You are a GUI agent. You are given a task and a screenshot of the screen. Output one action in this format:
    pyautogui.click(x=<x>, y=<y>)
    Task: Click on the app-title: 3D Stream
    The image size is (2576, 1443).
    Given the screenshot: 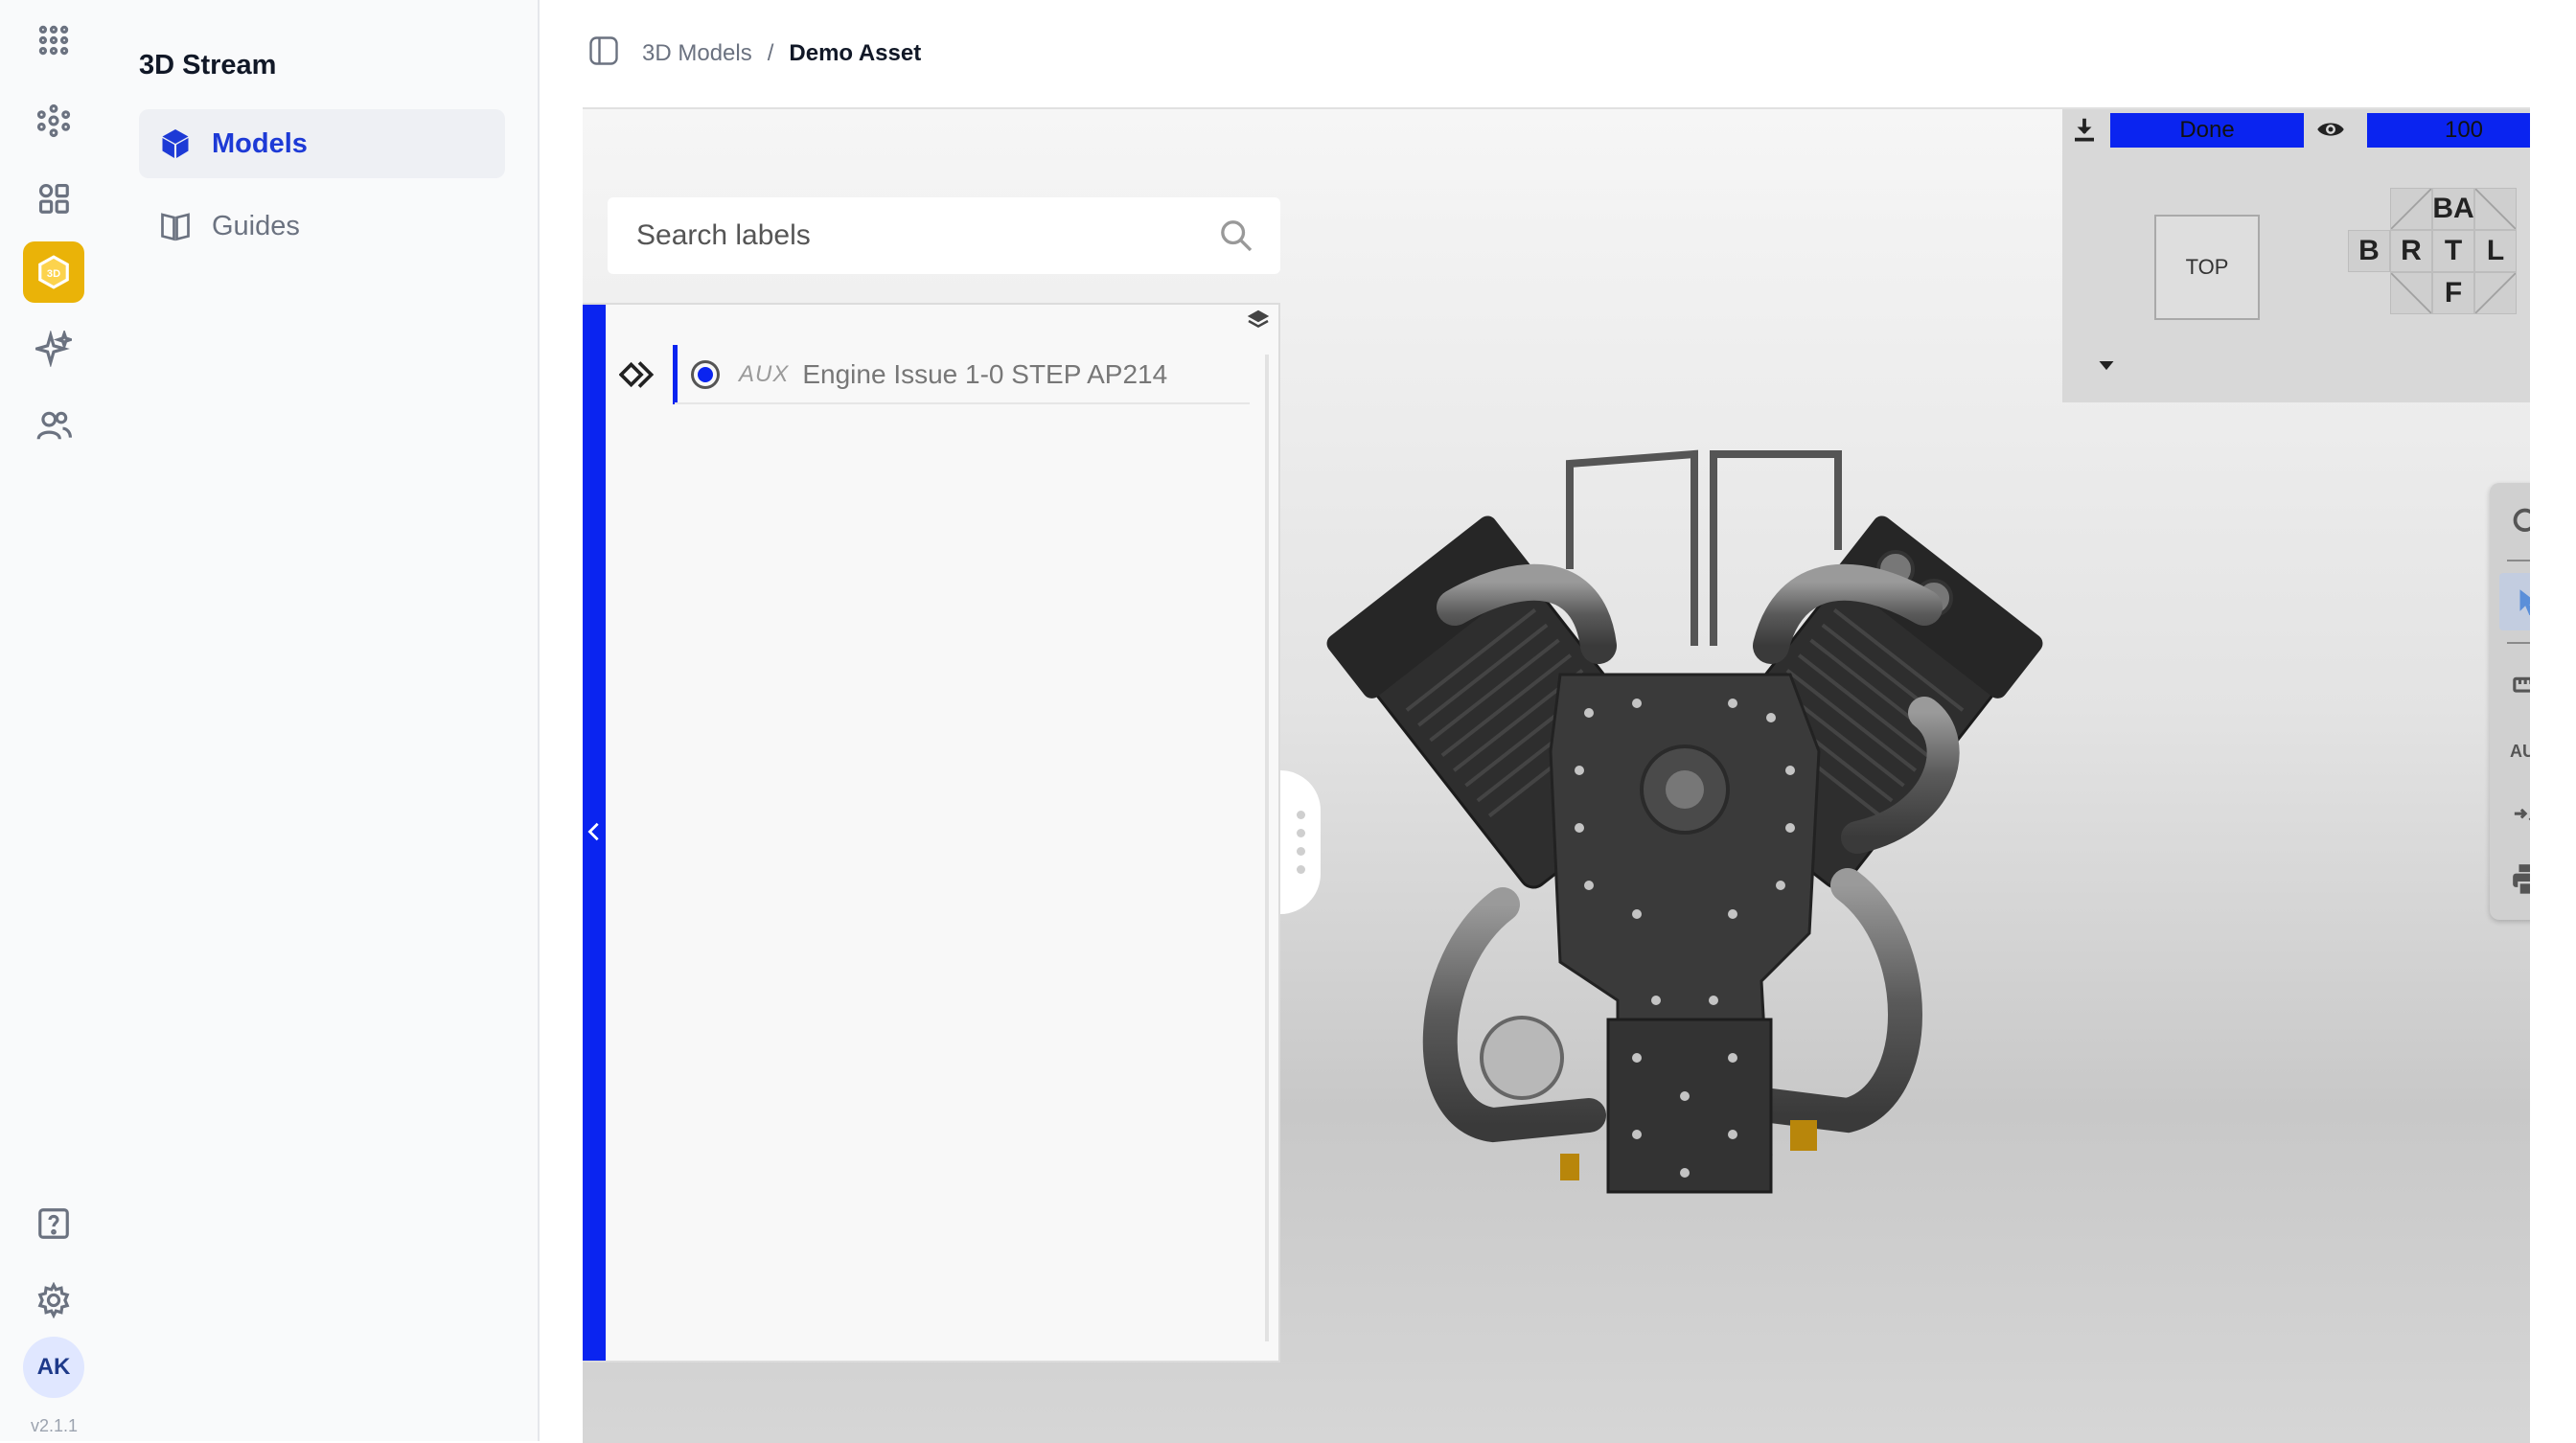 What is the action you would take?
    pyautogui.click(x=208, y=65)
    